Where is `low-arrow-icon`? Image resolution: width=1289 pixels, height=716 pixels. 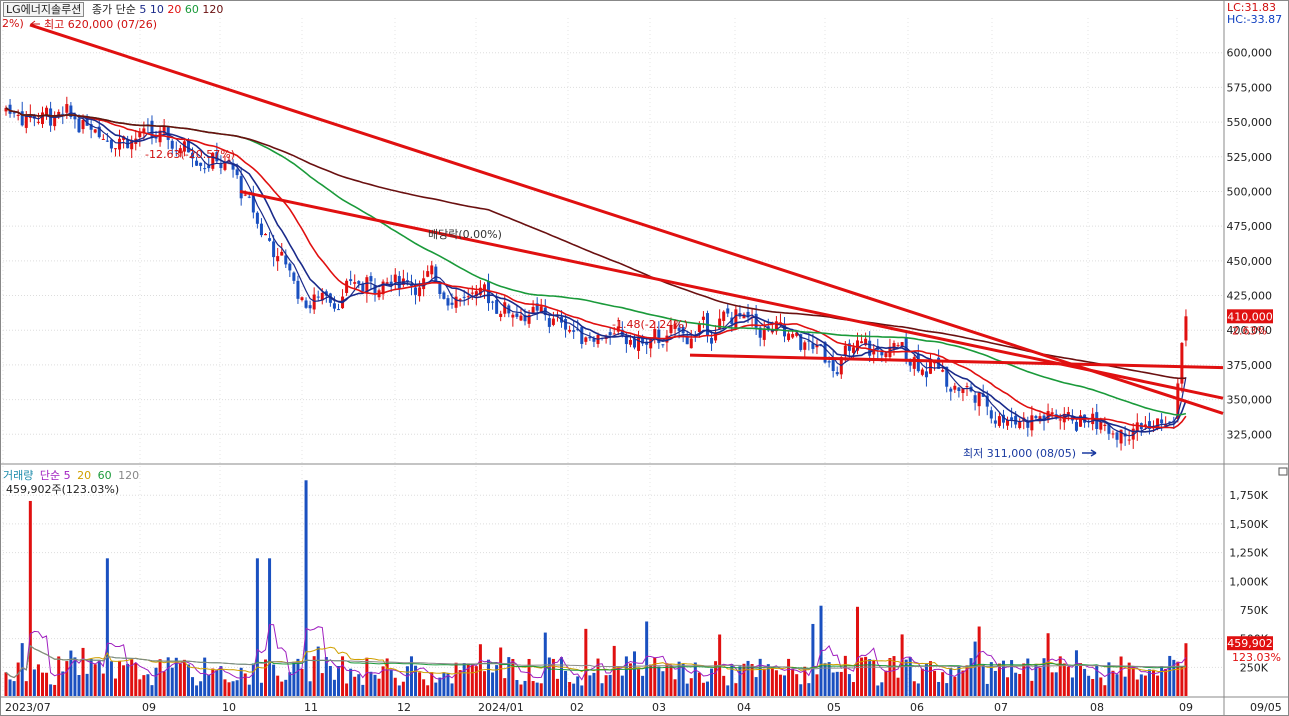 low-arrow-icon is located at coordinates (1089, 453).